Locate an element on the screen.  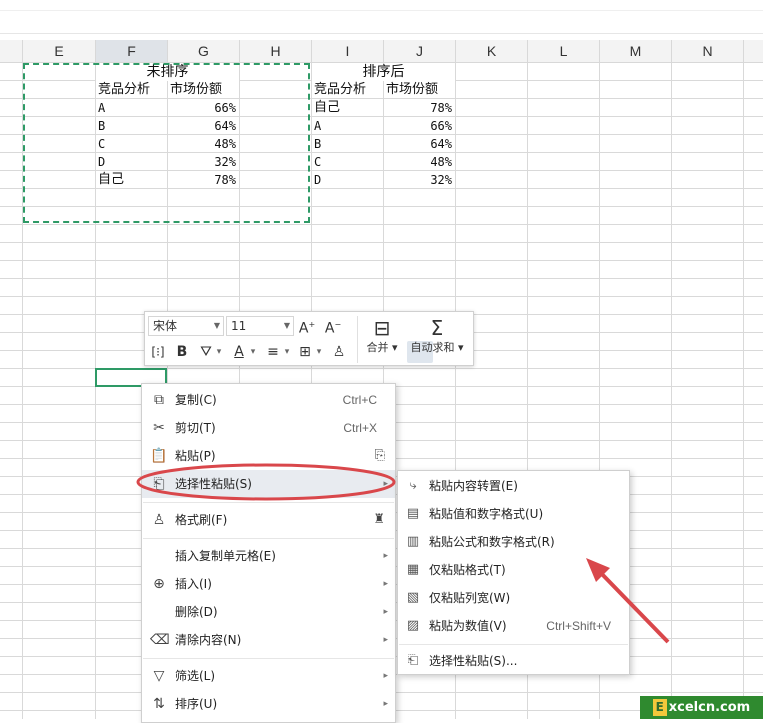
site-watermark: Excelcn.com is located at coordinates (701, 707).